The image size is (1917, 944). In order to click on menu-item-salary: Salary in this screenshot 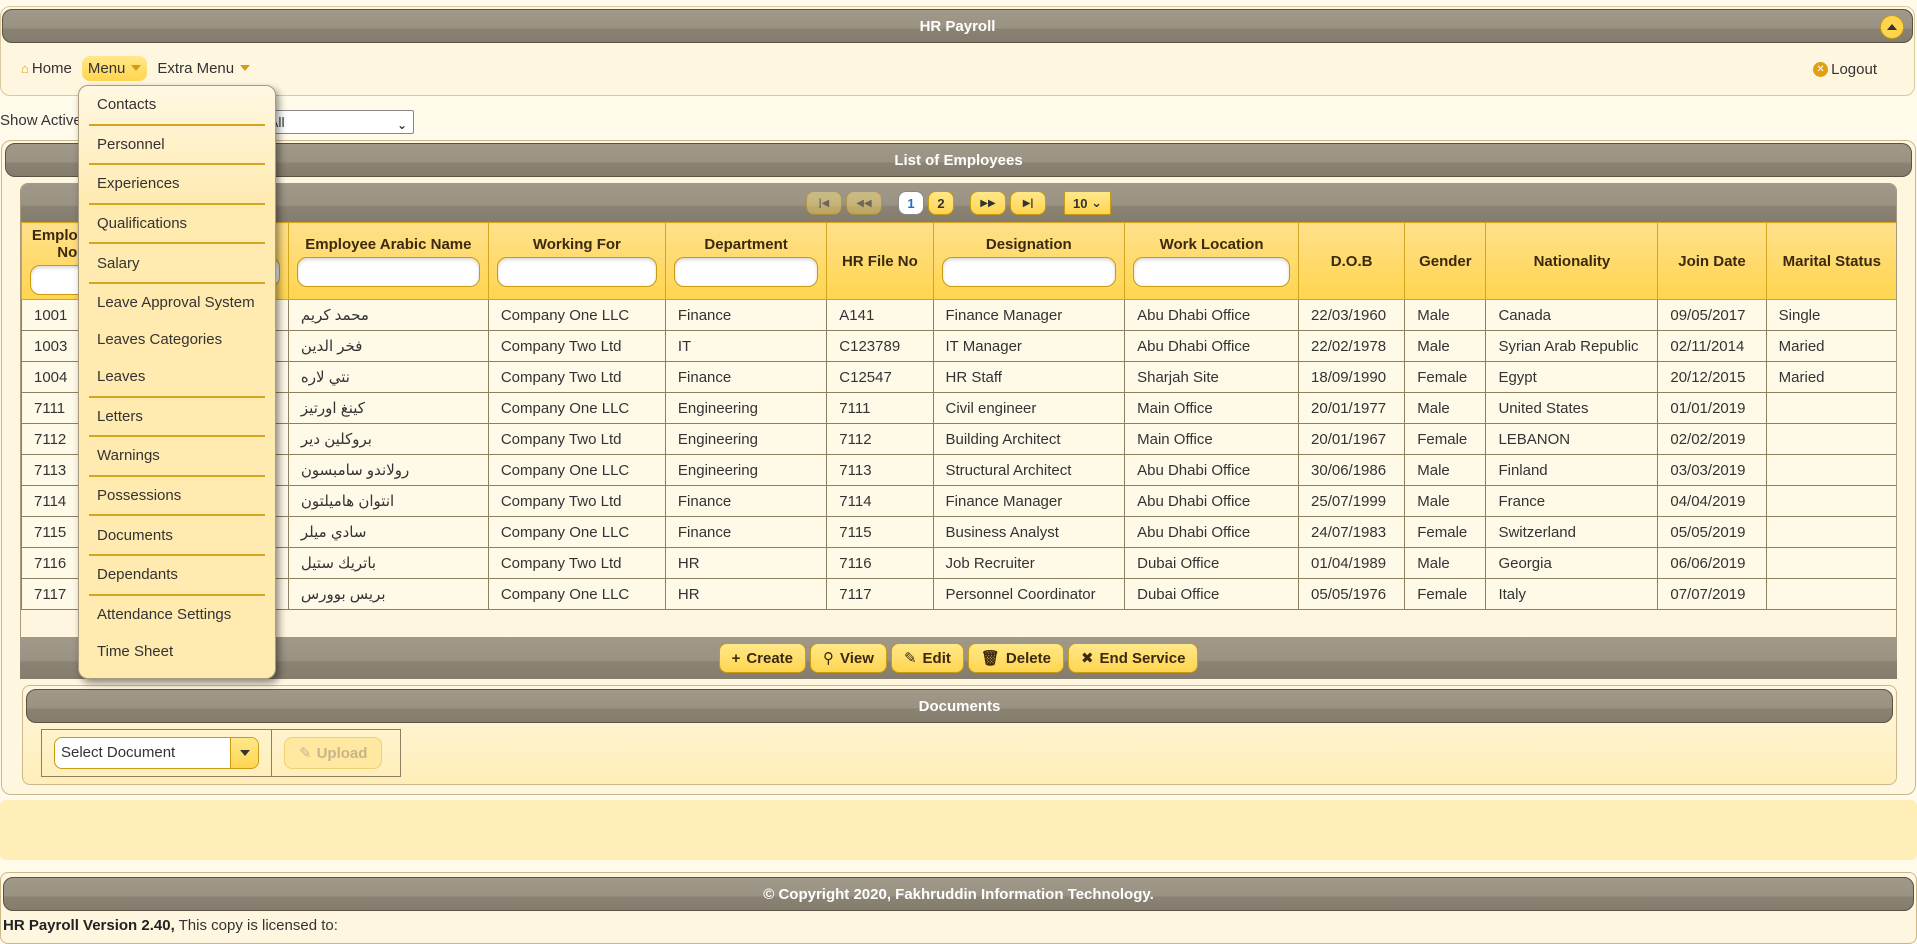, I will do `click(177, 264)`.